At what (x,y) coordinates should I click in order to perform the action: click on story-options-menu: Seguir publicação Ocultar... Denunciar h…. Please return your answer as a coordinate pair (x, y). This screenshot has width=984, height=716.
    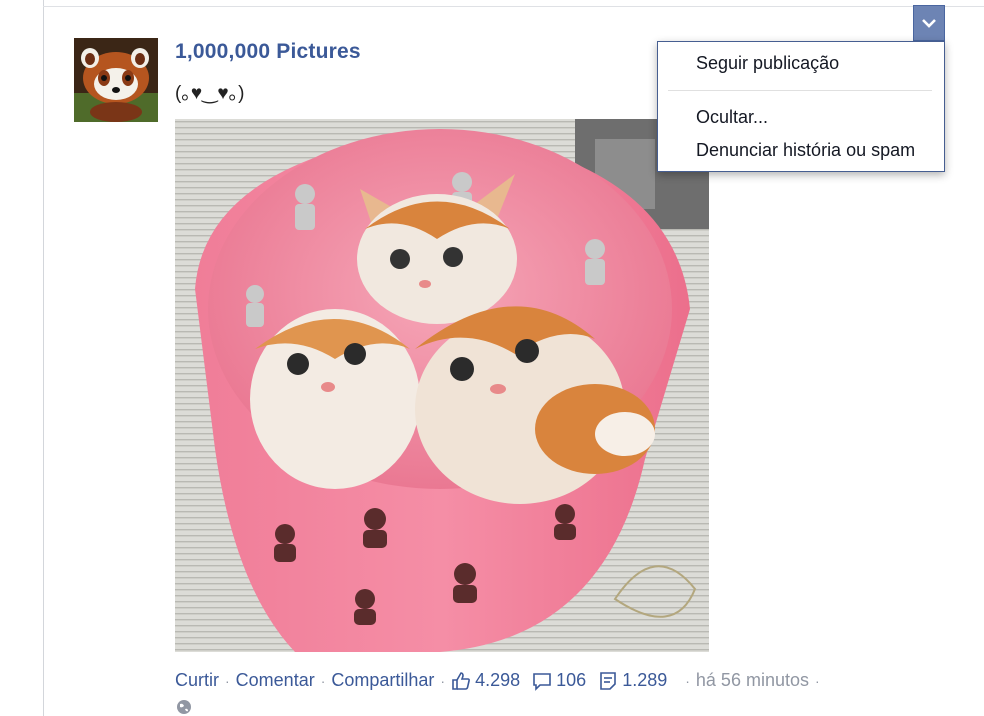
    Looking at the image, I should click on (801, 106).